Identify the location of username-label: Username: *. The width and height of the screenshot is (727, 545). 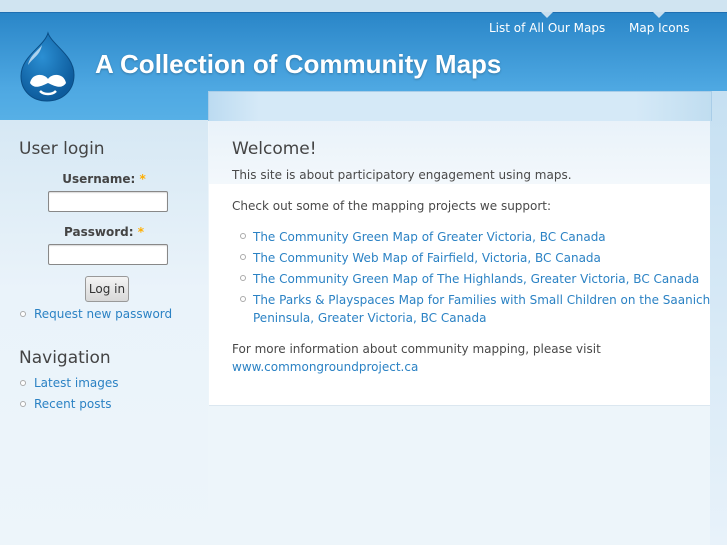
(104, 179).